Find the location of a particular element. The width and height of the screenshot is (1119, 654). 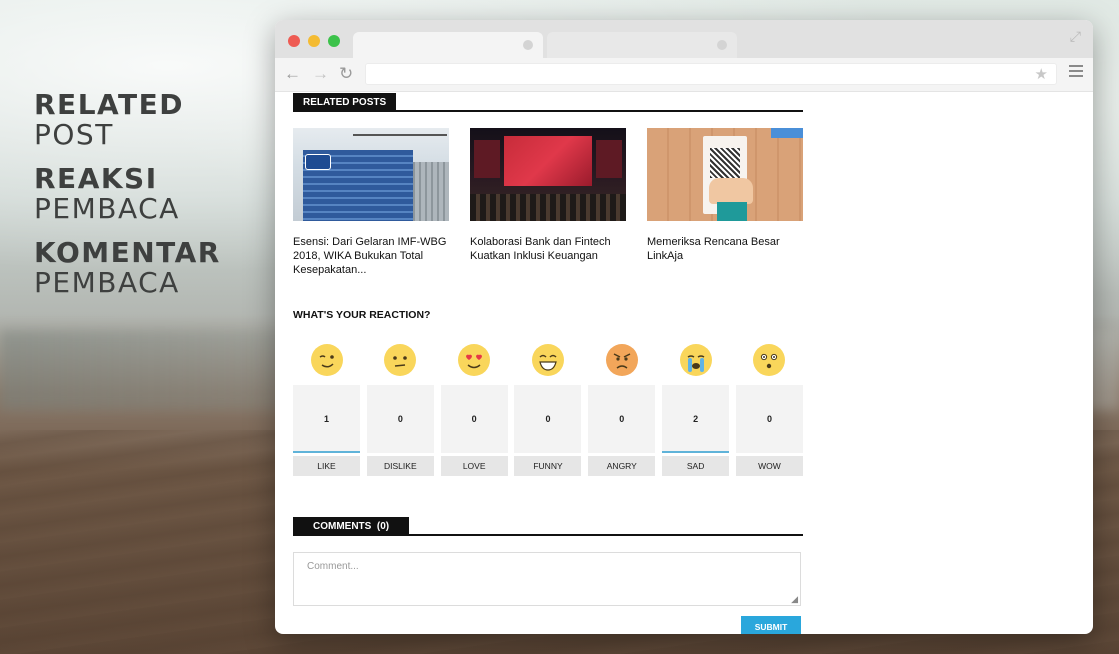

post-title-link: Memeriksa Rencana Besar LinkAja is located at coordinates (725, 249).